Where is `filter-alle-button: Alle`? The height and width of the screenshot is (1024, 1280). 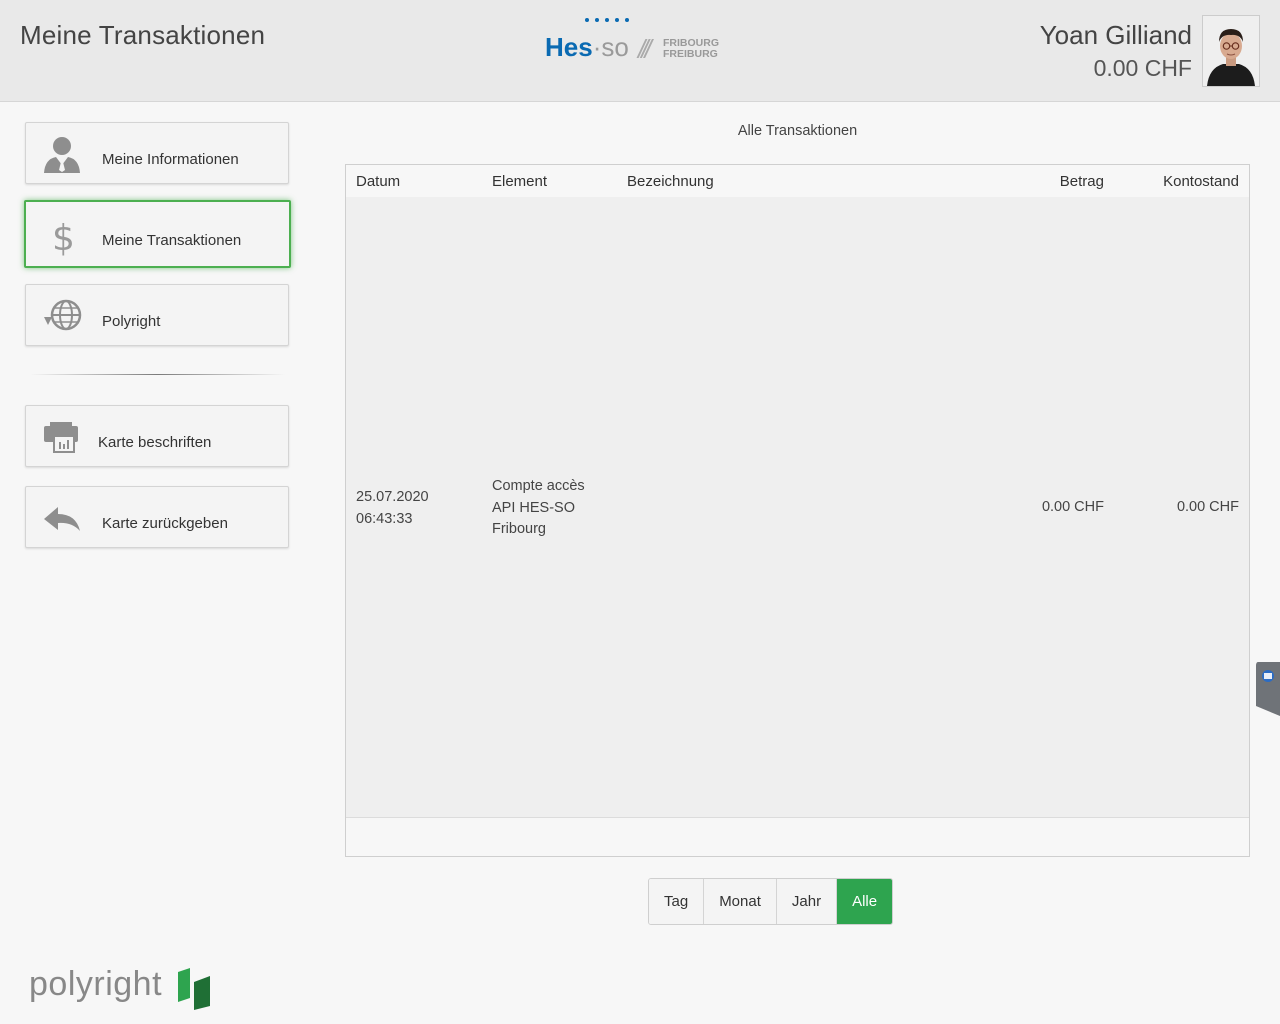
filter-alle-button: Alle is located at coordinates (865, 901).